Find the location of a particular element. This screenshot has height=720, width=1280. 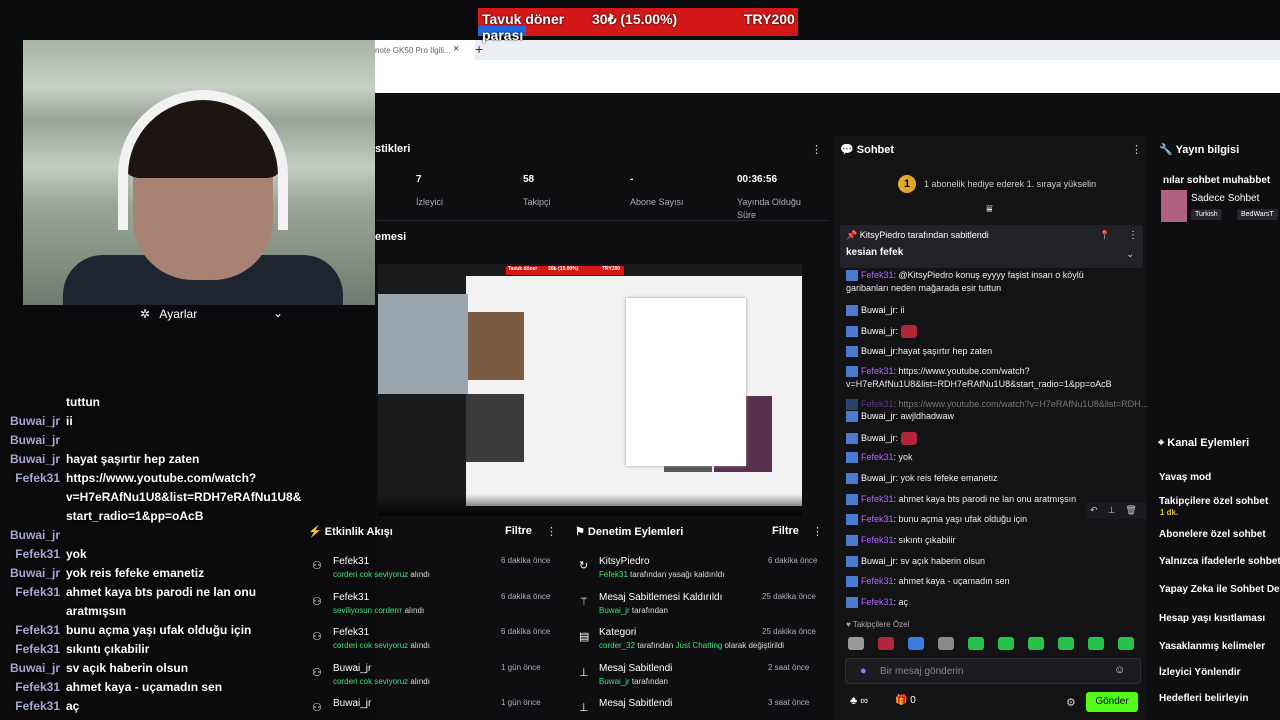

new-tab-icon: + is located at coordinates (479, 49).